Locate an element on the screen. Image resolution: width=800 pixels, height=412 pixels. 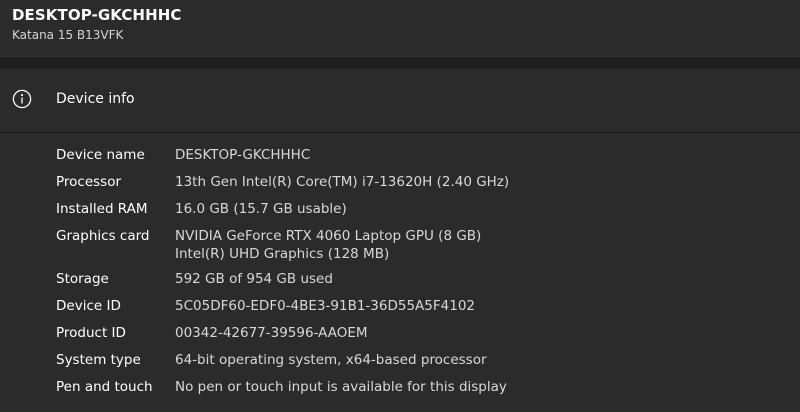
graphics-card-line: Intel(R) UHD Graphics (128 MB) is located at coordinates (282, 254).